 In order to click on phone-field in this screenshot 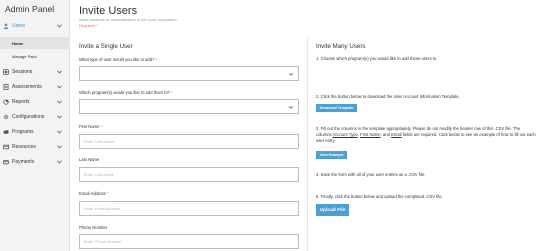, I will do `click(189, 241)`.